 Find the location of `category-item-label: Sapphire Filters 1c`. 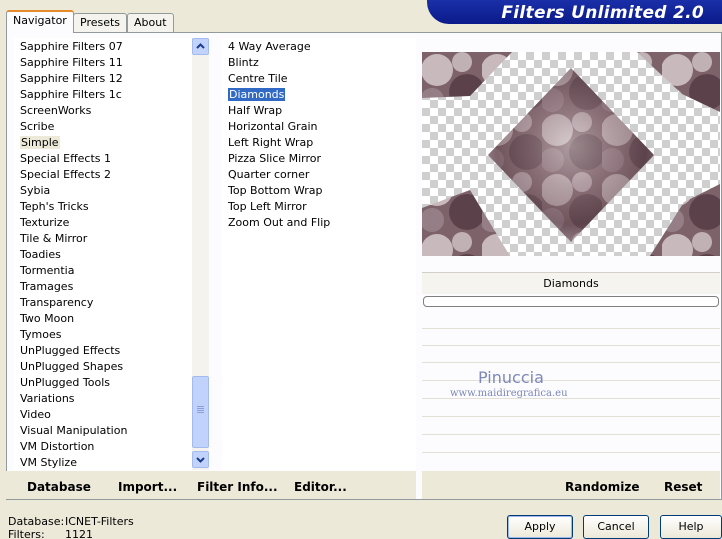

category-item-label: Sapphire Filters 1c is located at coordinates (71, 94).